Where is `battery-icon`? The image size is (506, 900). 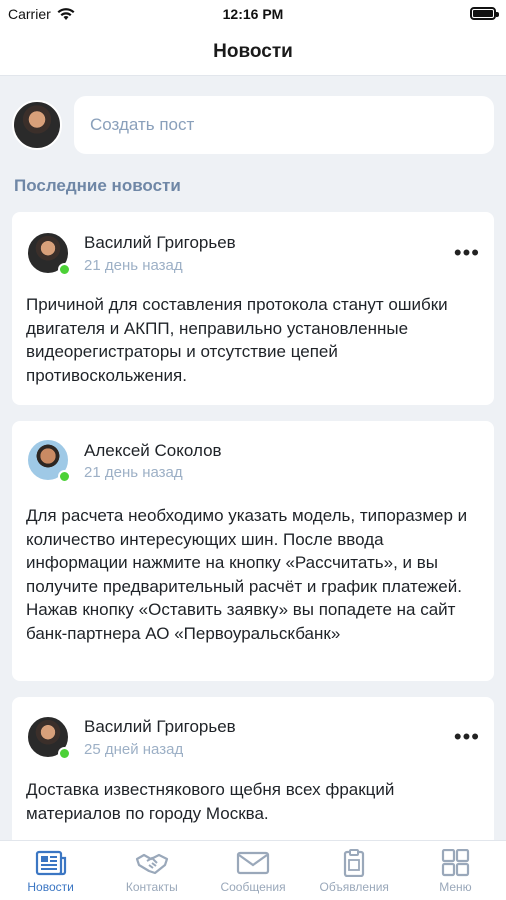 battery-icon is located at coordinates (484, 13).